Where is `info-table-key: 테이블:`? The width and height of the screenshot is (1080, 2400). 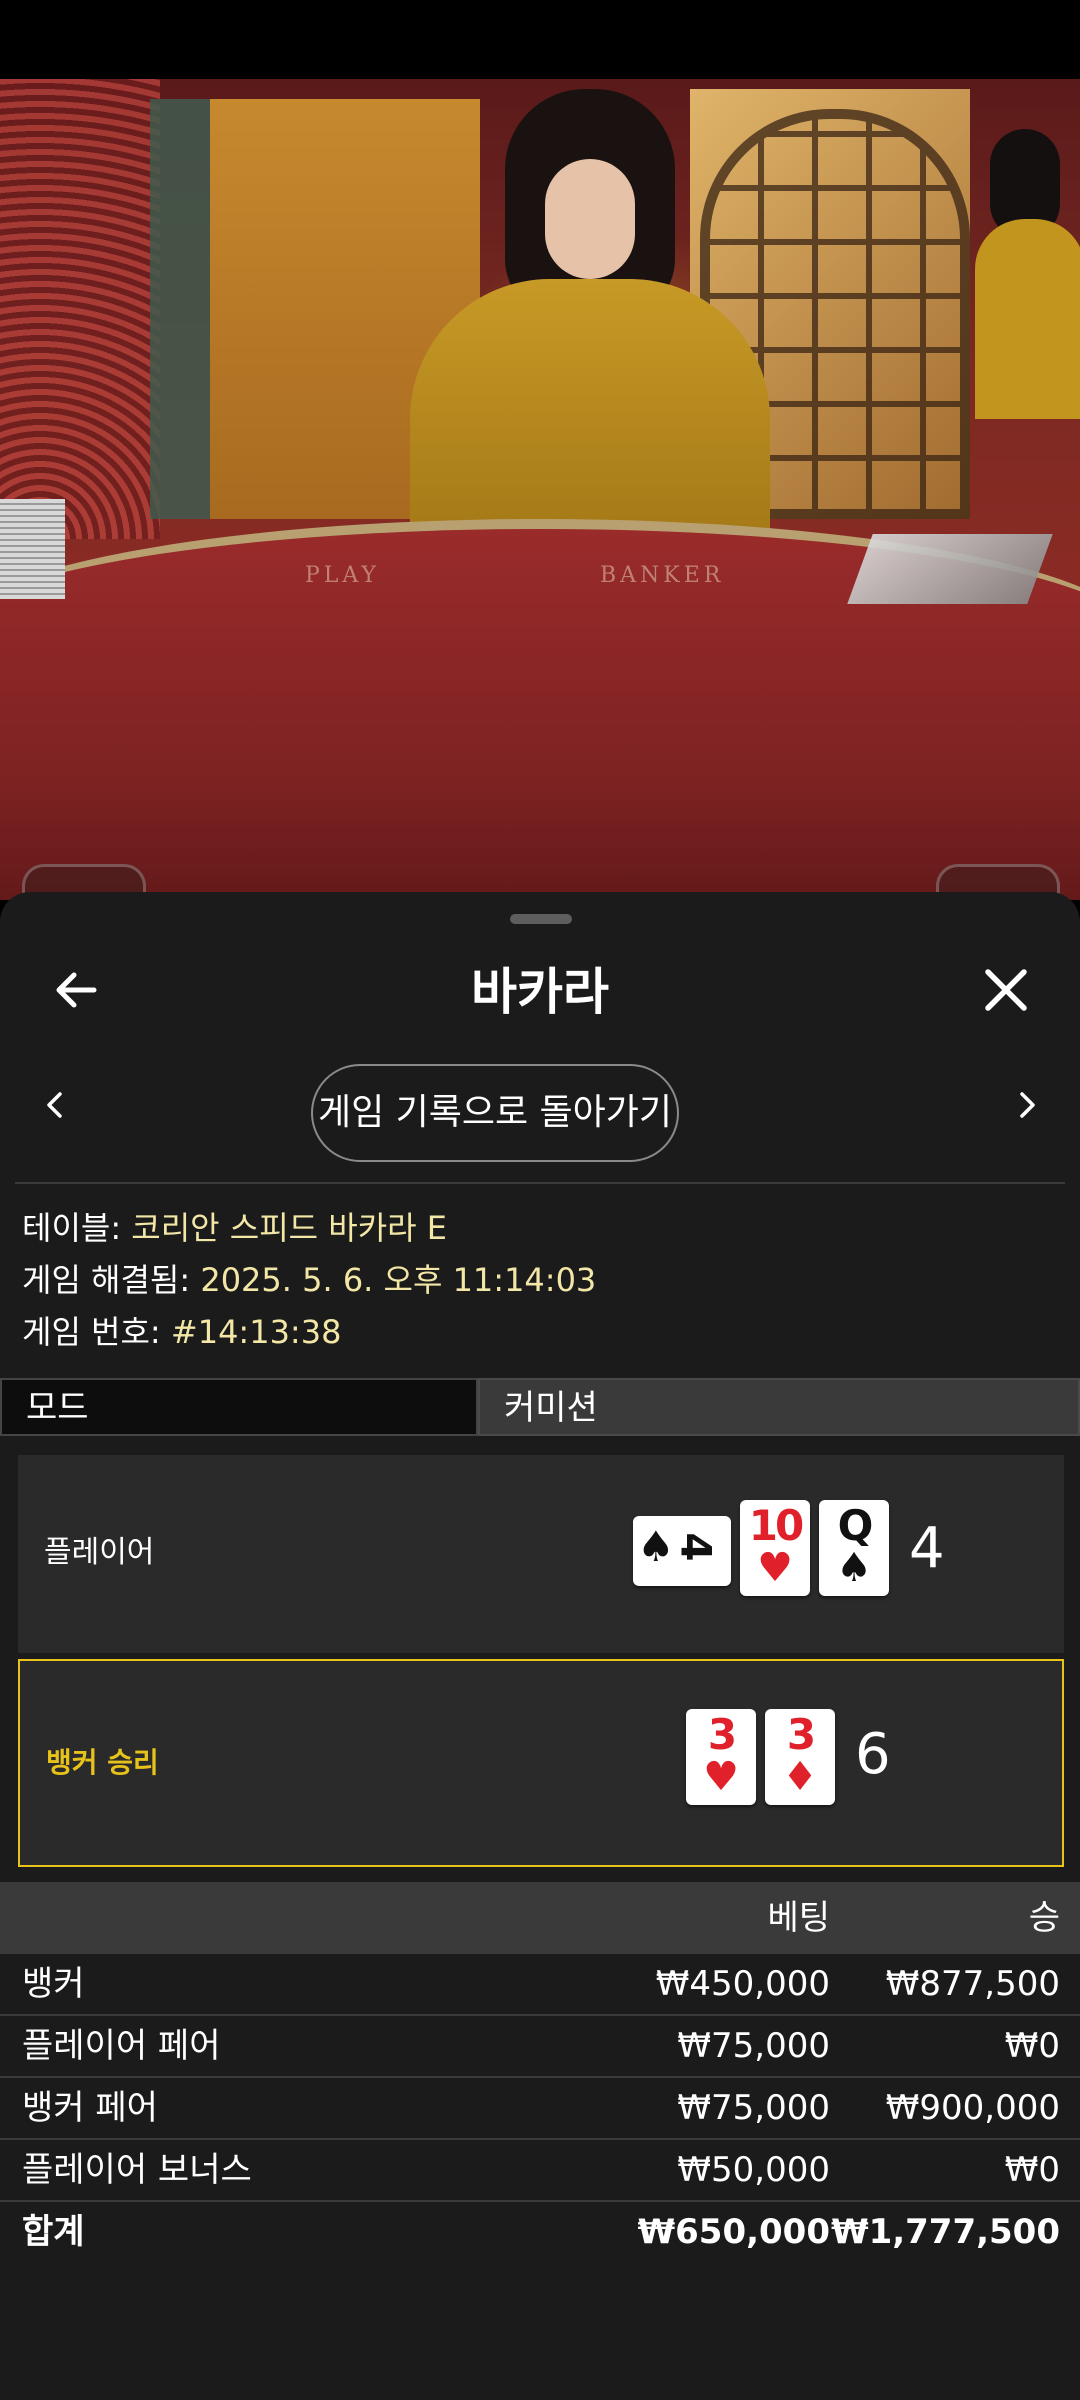 info-table-key: 테이블: is located at coordinates (77, 1228).